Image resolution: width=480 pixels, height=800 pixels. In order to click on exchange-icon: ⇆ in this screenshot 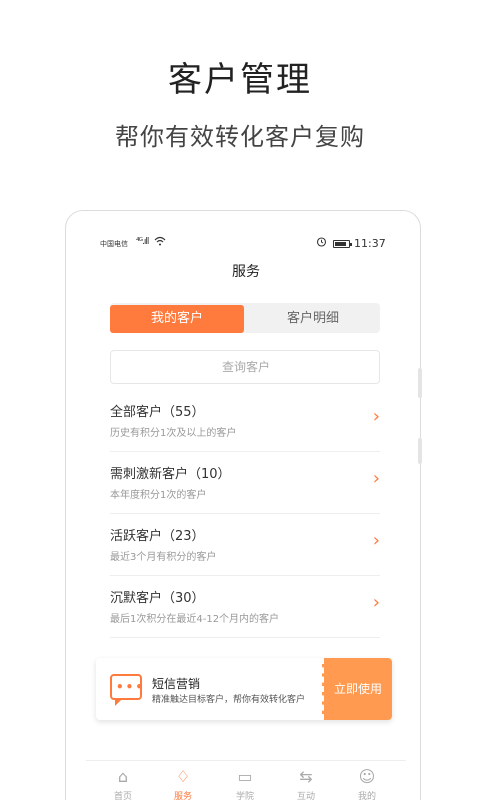, I will do `click(306, 776)`.